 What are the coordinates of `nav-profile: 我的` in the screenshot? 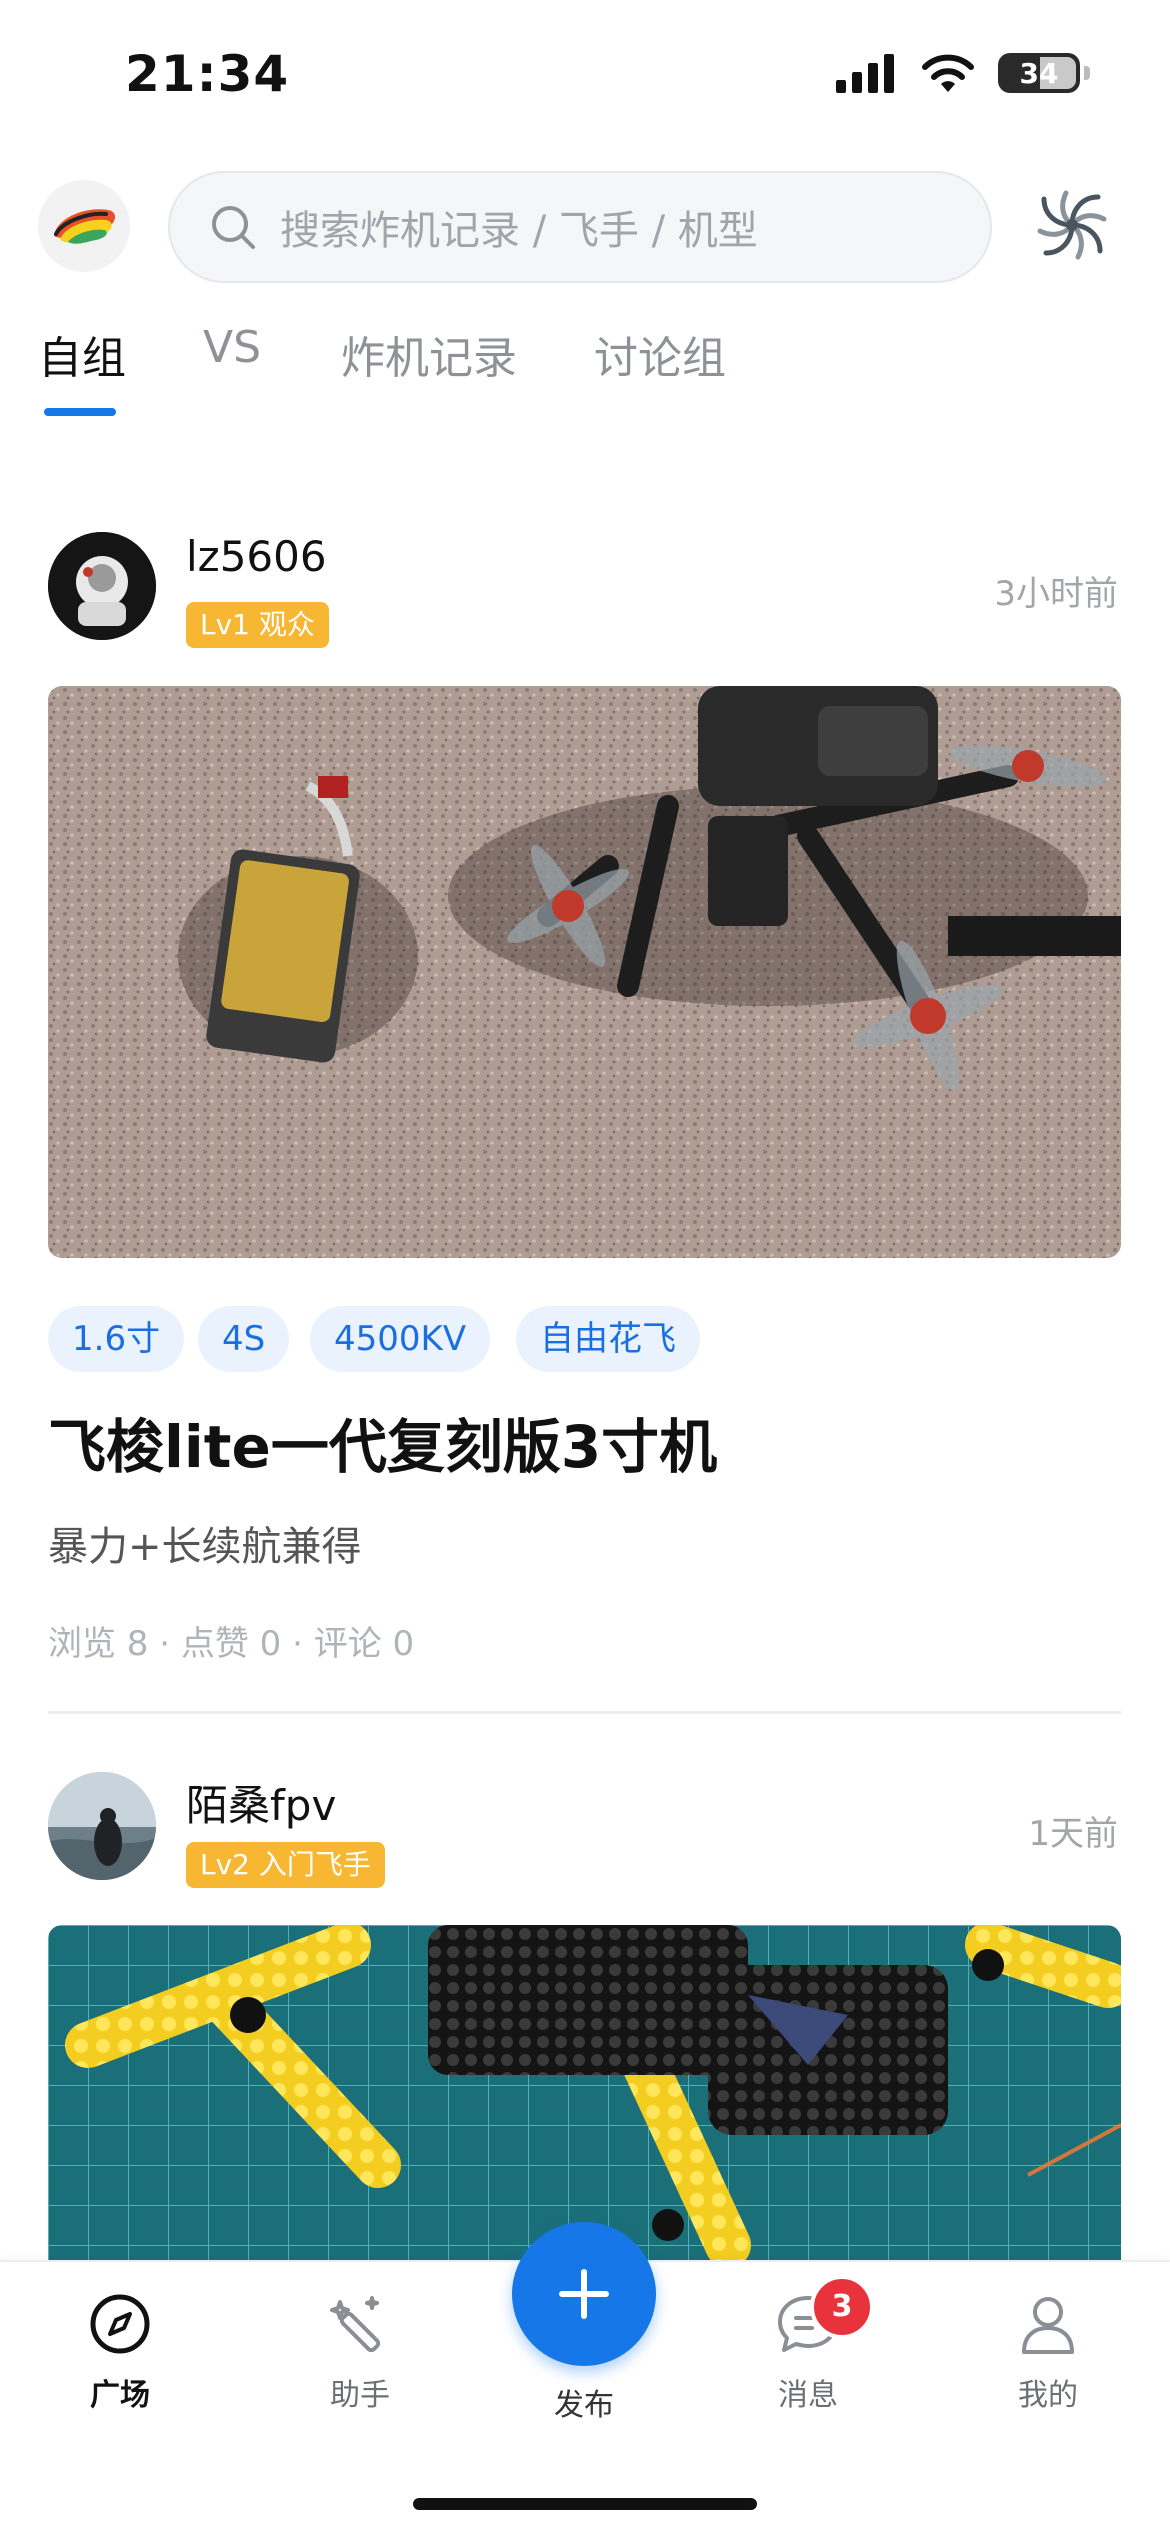 It's located at (1048, 2353).